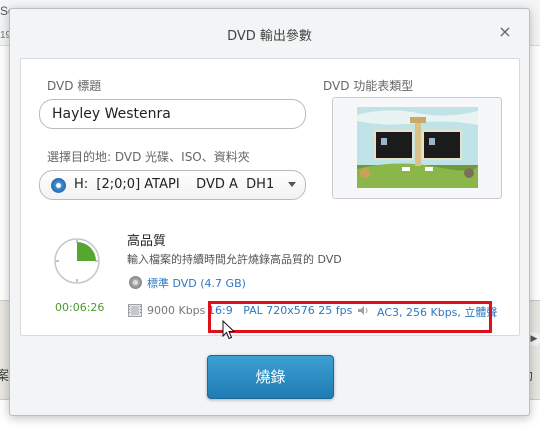  What do you see at coordinates (74, 86) in the screenshot?
I see `dvd-title-label: DVD 標題` at bounding box center [74, 86].